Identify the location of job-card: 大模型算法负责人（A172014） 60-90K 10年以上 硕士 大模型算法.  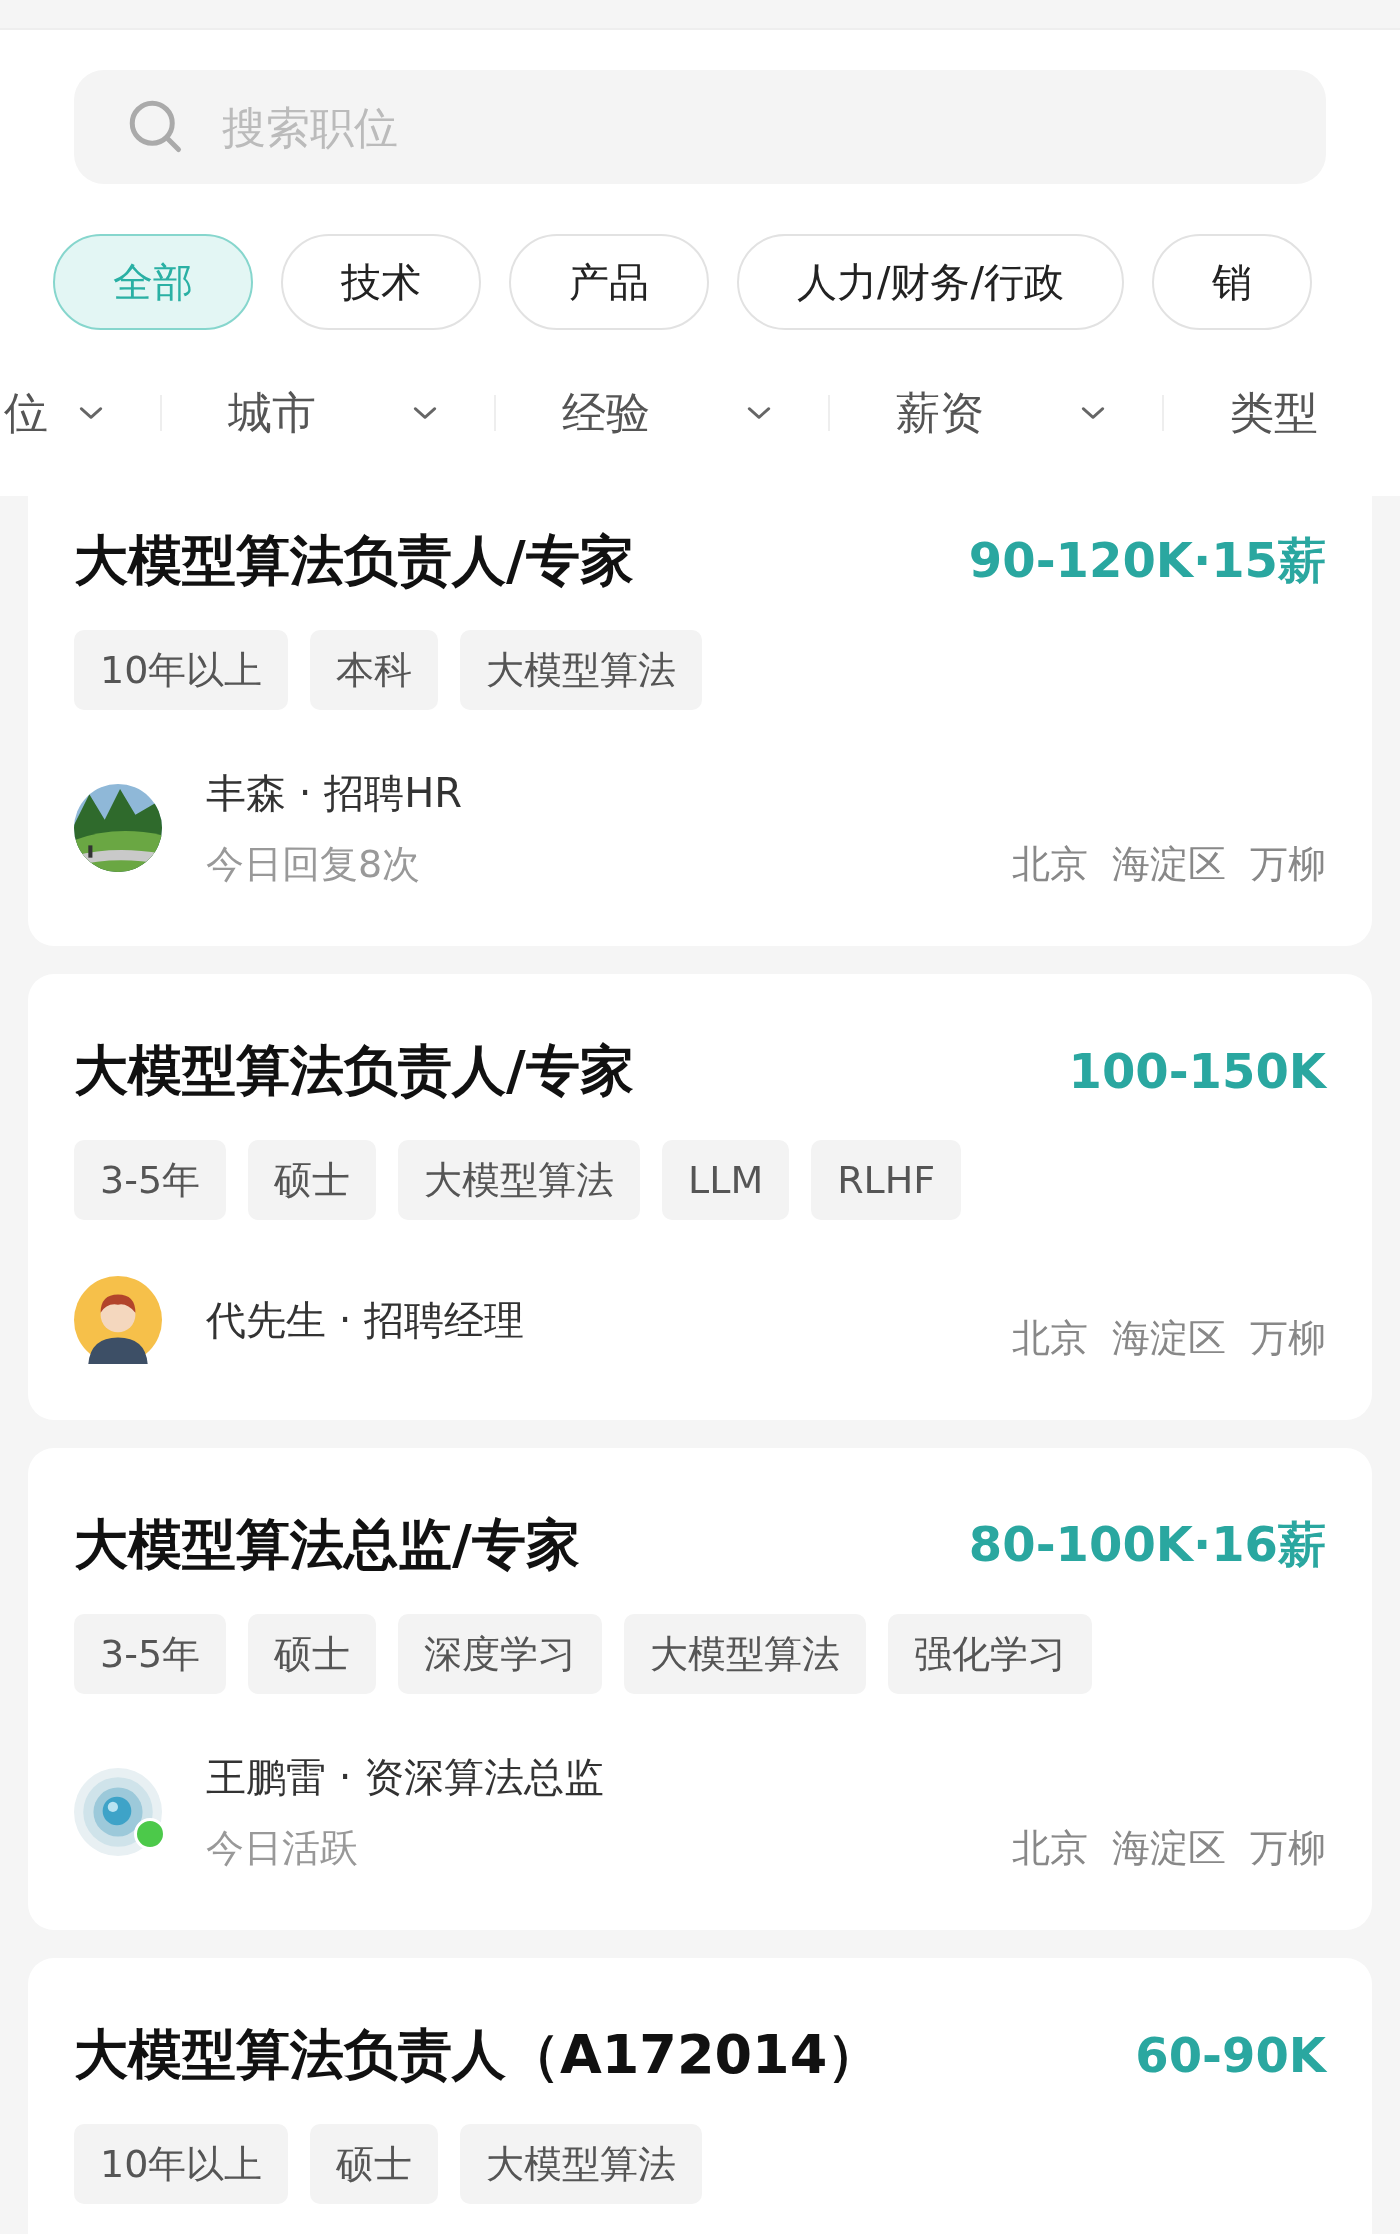
(700, 2096).